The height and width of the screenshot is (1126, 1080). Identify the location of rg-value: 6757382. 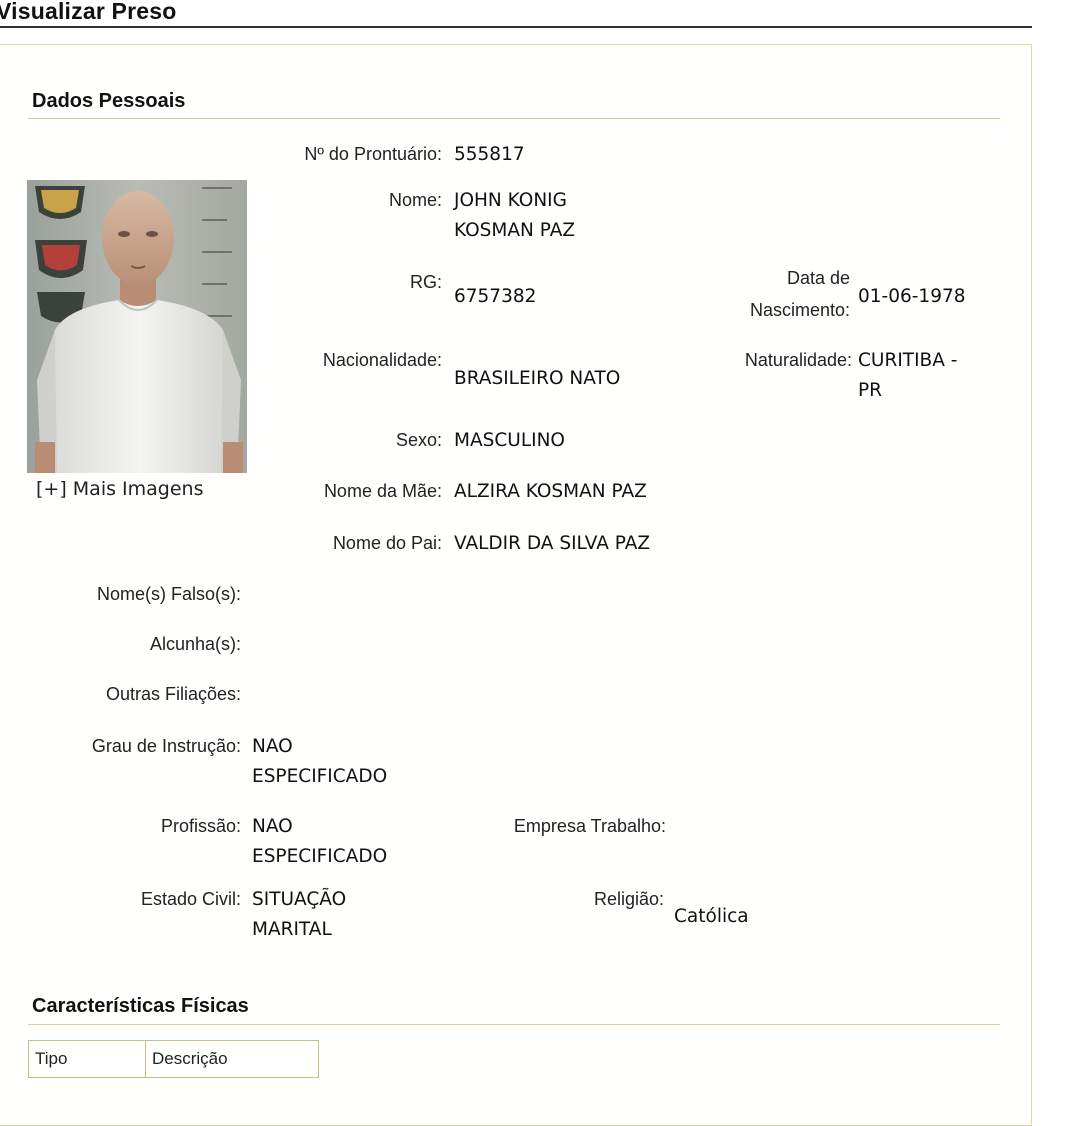
(495, 296).